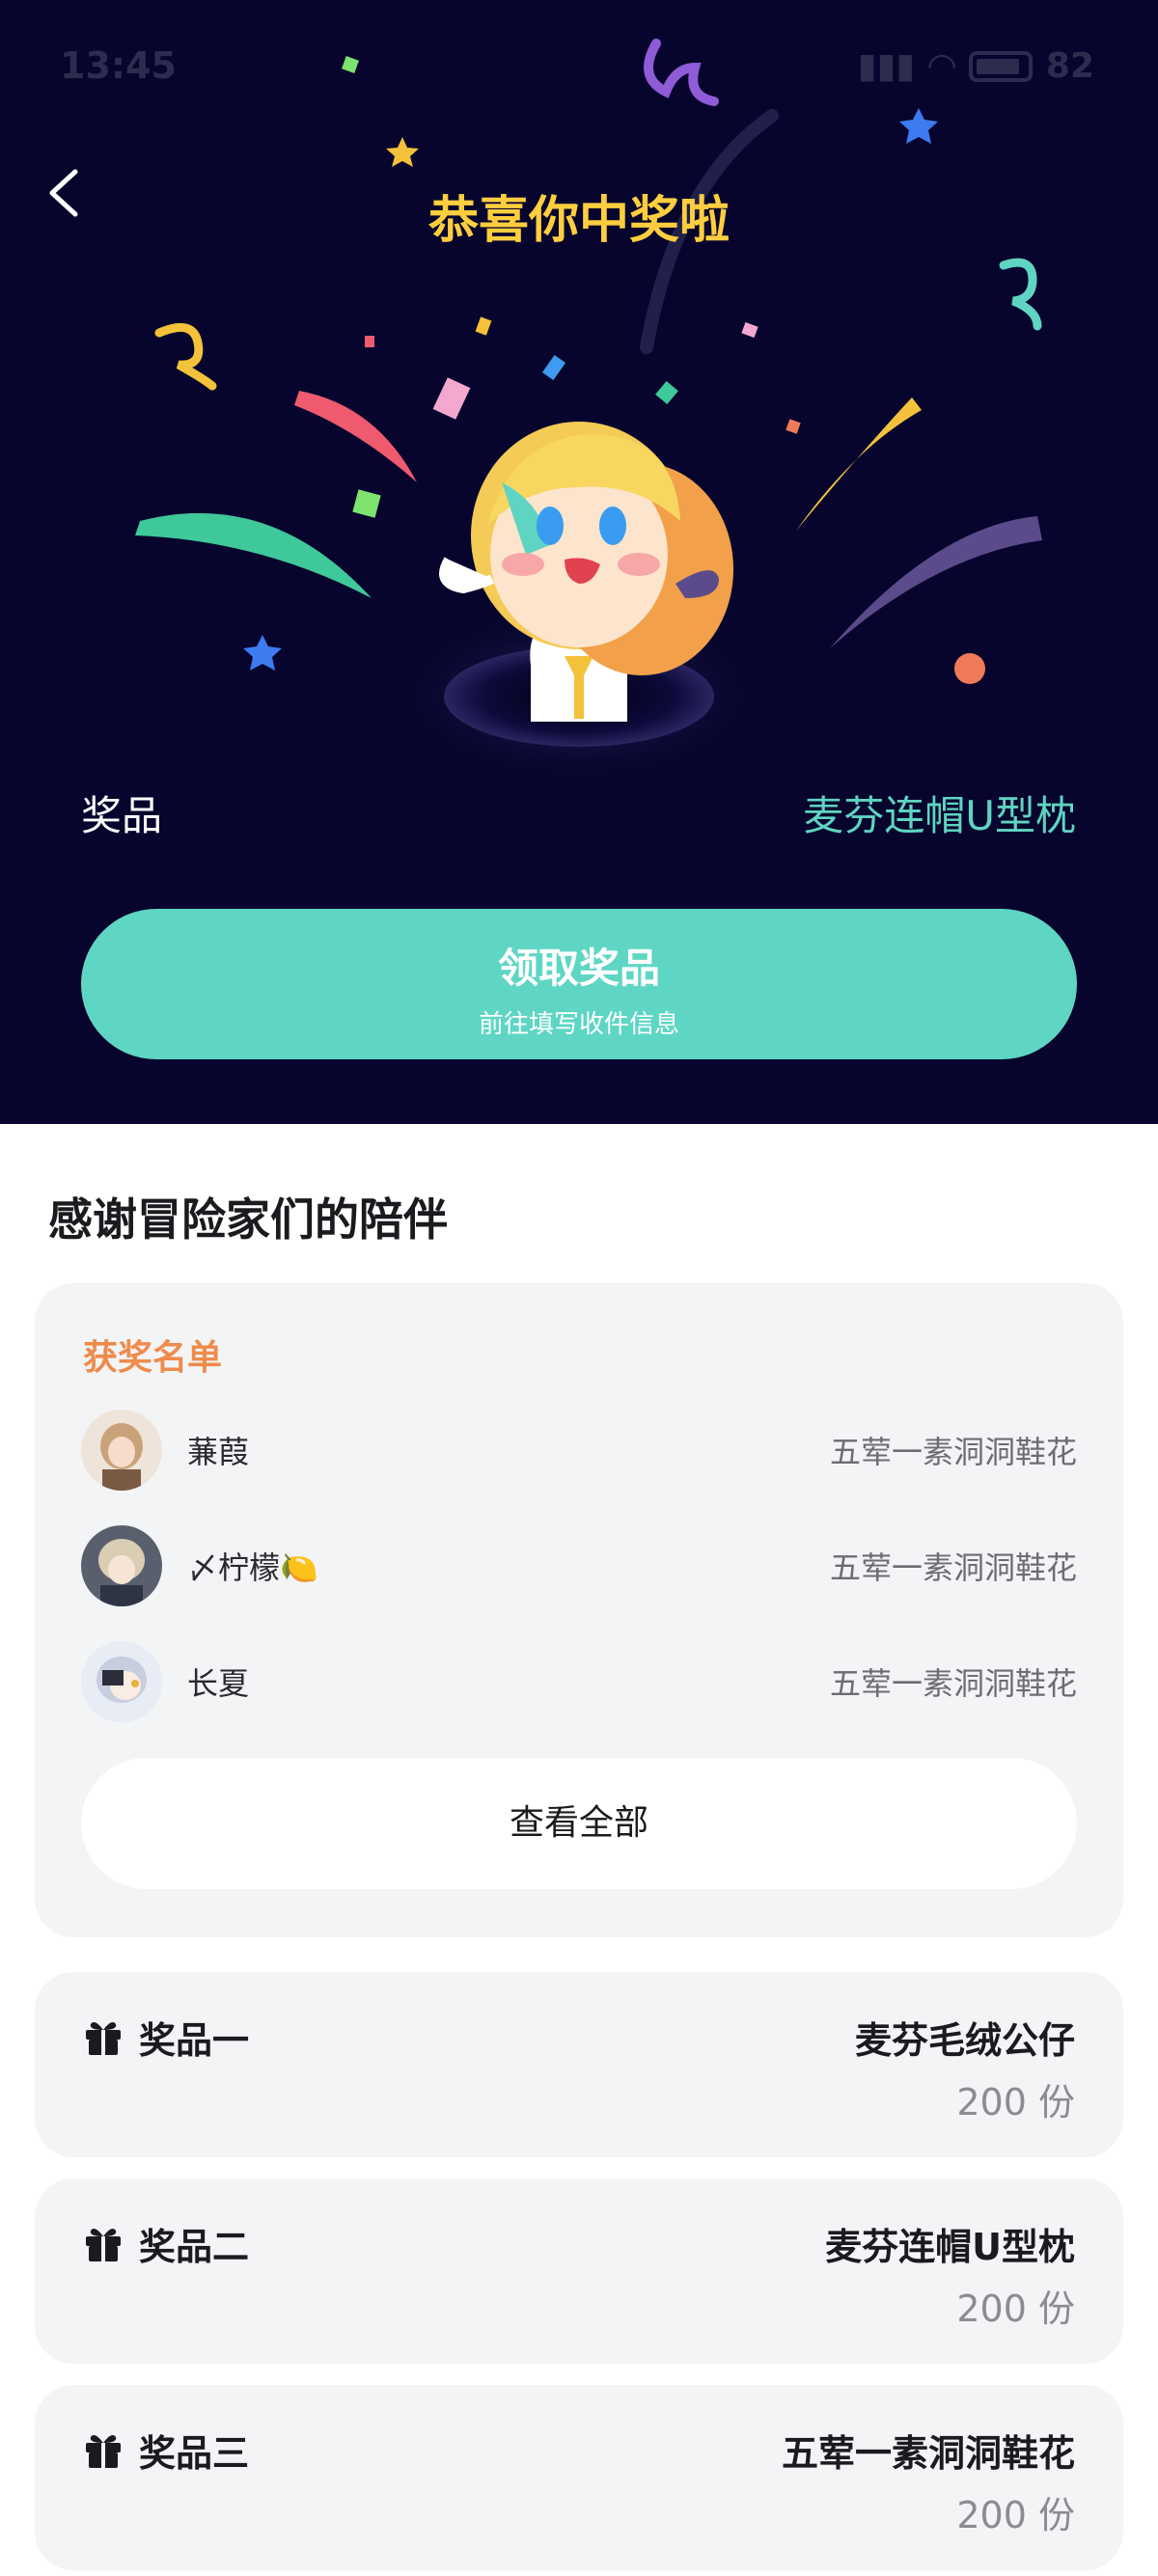 The height and width of the screenshot is (2576, 1158). I want to click on prize-card: 奖品二 麦芬连帽U型枕 200 份, so click(579, 2272).